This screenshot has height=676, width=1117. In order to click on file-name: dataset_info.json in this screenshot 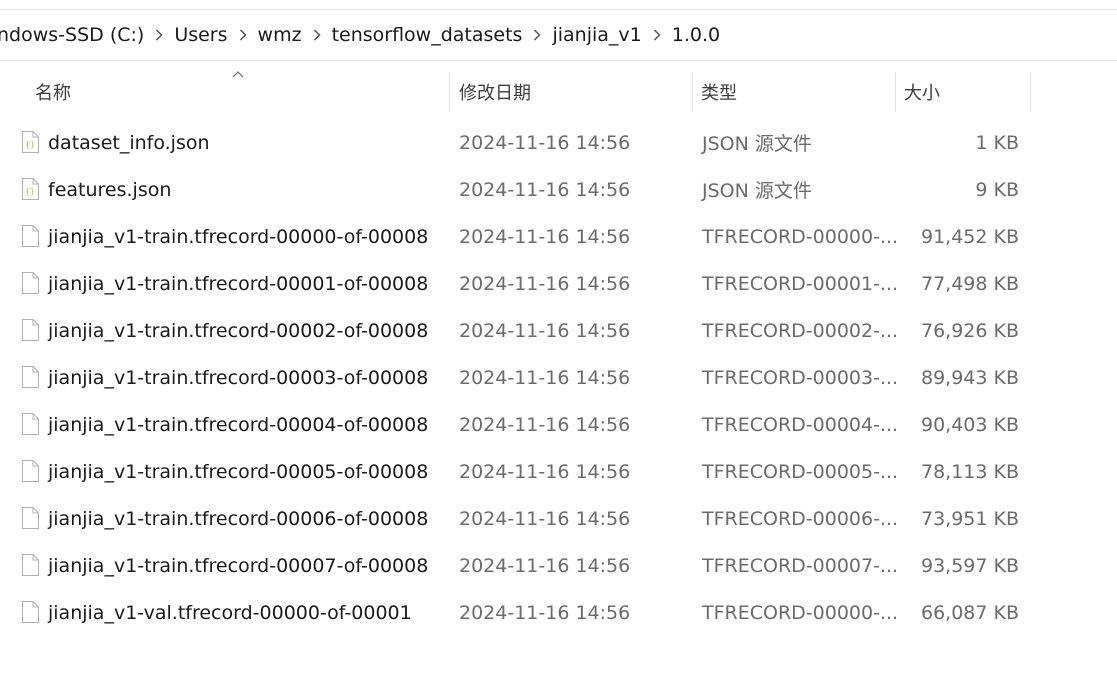, I will do `click(129, 142)`.